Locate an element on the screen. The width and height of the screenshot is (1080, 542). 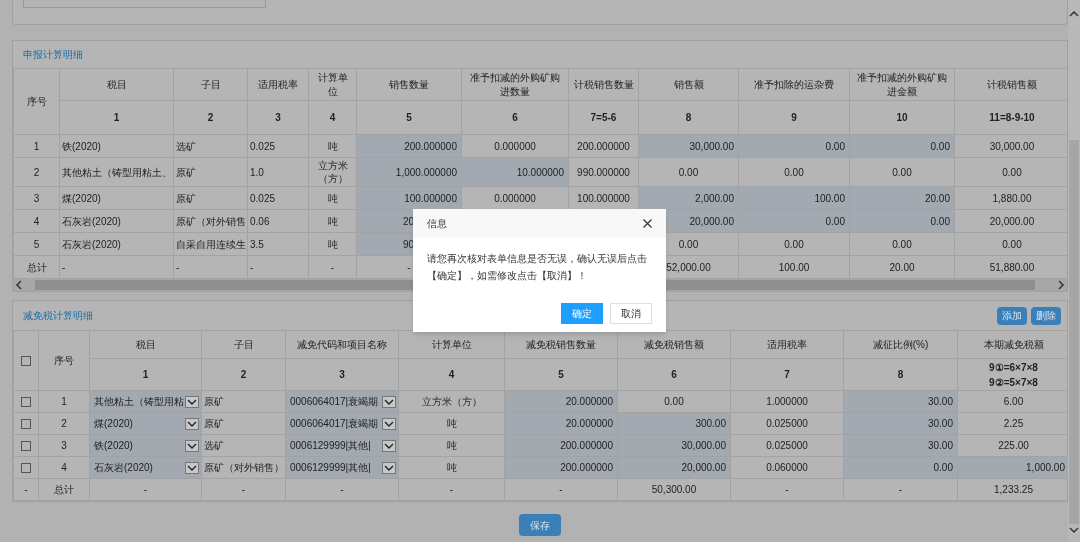
input-field: 20.00 is located at coordinates (902, 198).